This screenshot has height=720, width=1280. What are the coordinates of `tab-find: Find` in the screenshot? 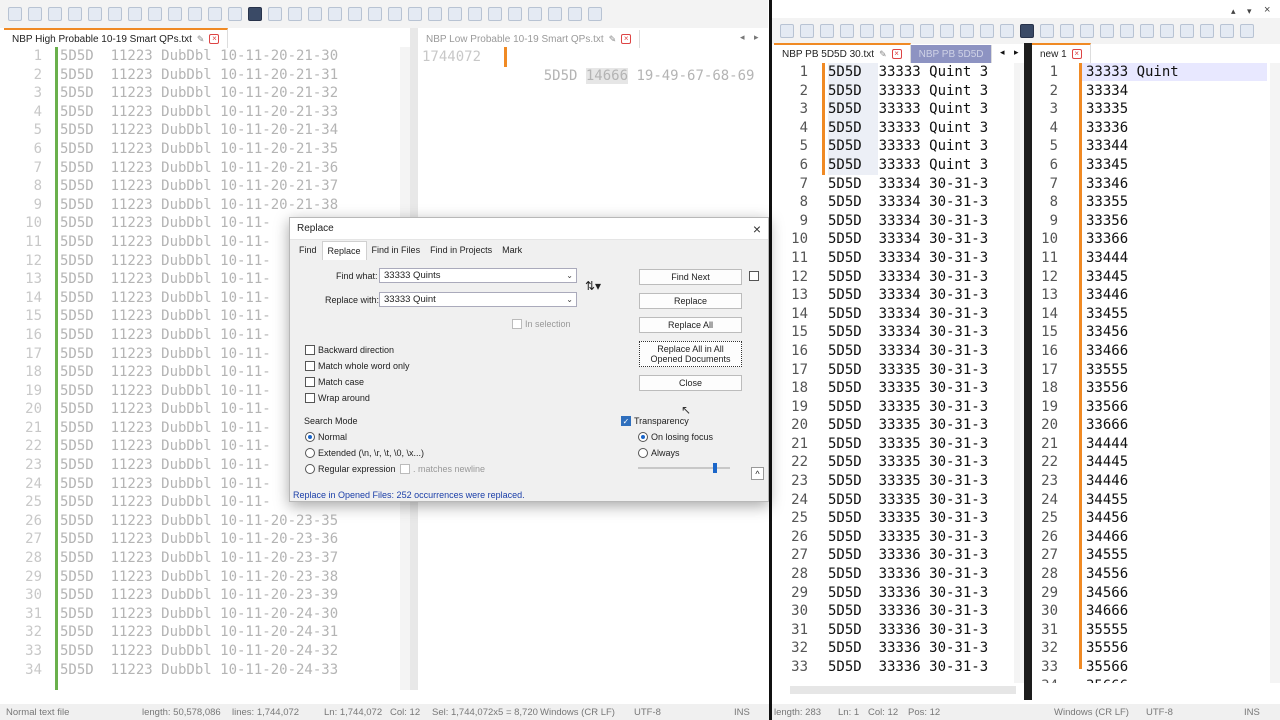 It's located at (308, 250).